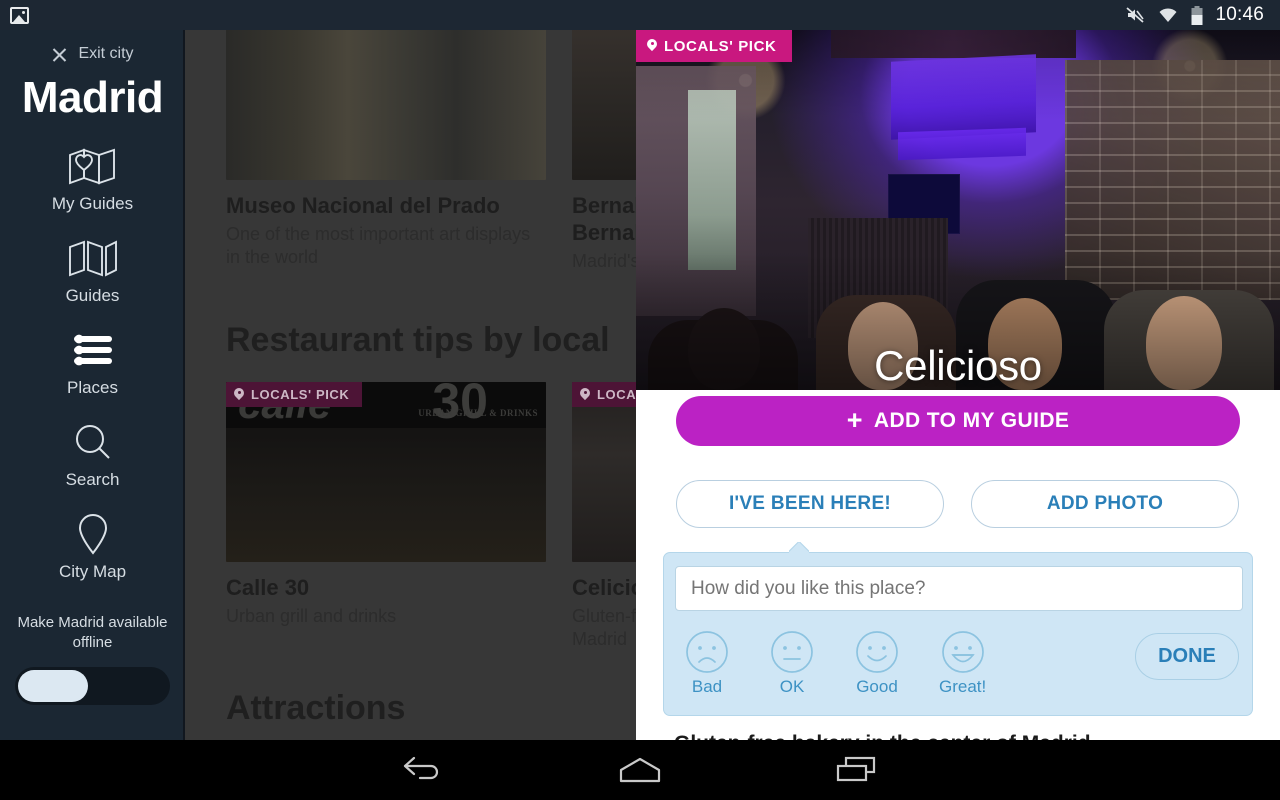 The width and height of the screenshot is (1280, 800). Describe the element at coordinates (835, 663) in the screenshot. I see `rating-face-group: Bad OK Good Great!` at that location.